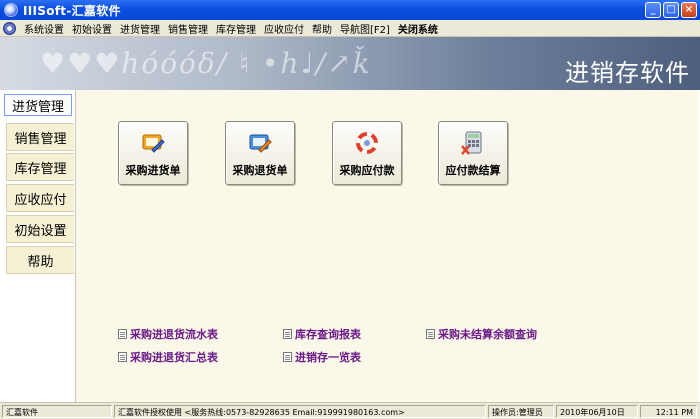 This screenshot has width=700, height=419. Describe the element at coordinates (57, 411) in the screenshot. I see `status-company: 汇嘉软件` at that location.